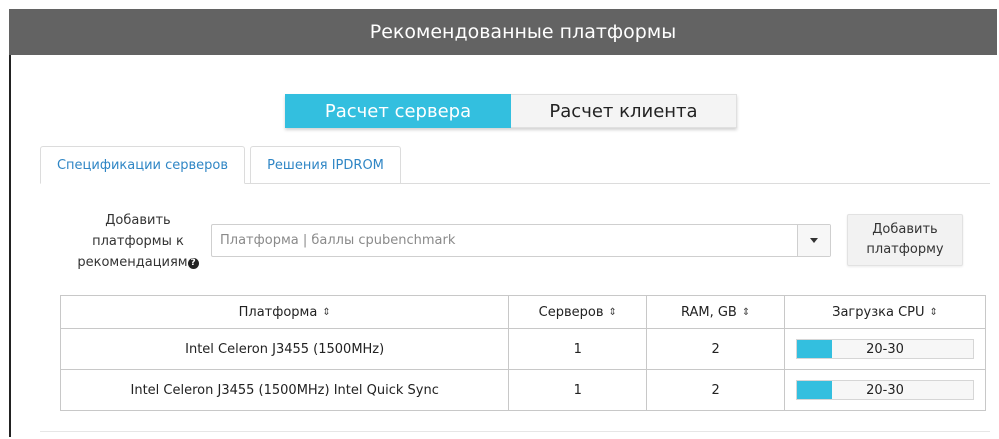 Image resolution: width=999 pixels, height=439 pixels. What do you see at coordinates (878, 312) in the screenshot?
I see `column-header-label: Загрузка CPU` at bounding box center [878, 312].